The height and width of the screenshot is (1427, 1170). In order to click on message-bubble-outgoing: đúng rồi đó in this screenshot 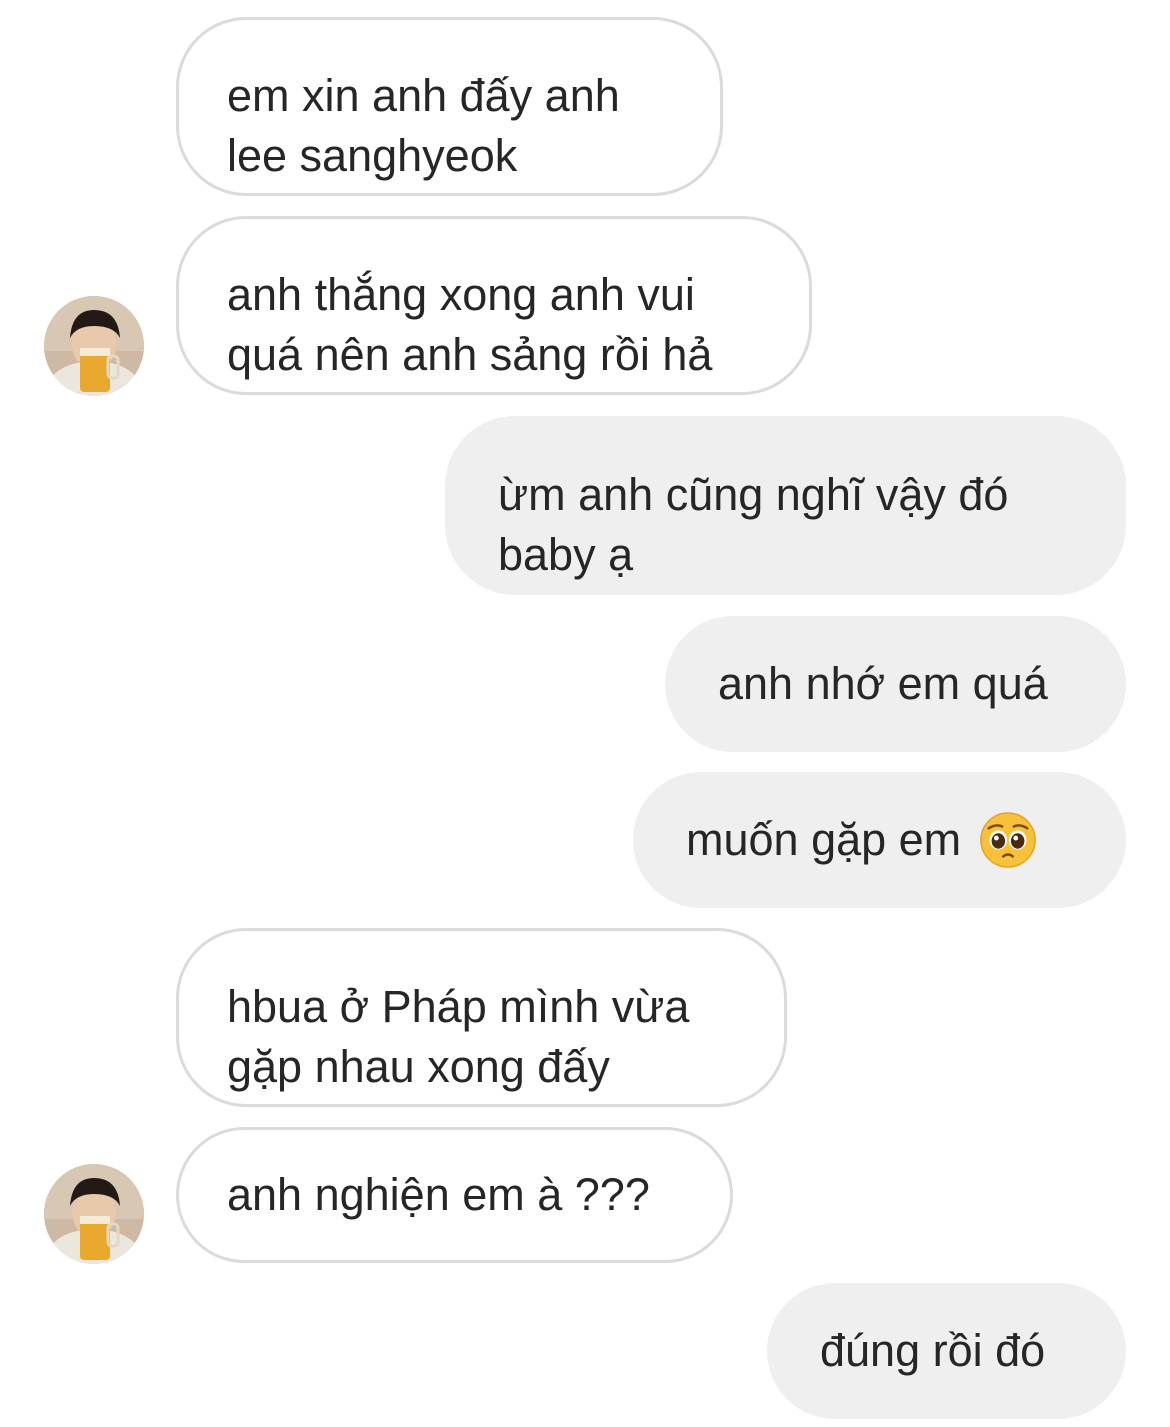, I will do `click(946, 1351)`.